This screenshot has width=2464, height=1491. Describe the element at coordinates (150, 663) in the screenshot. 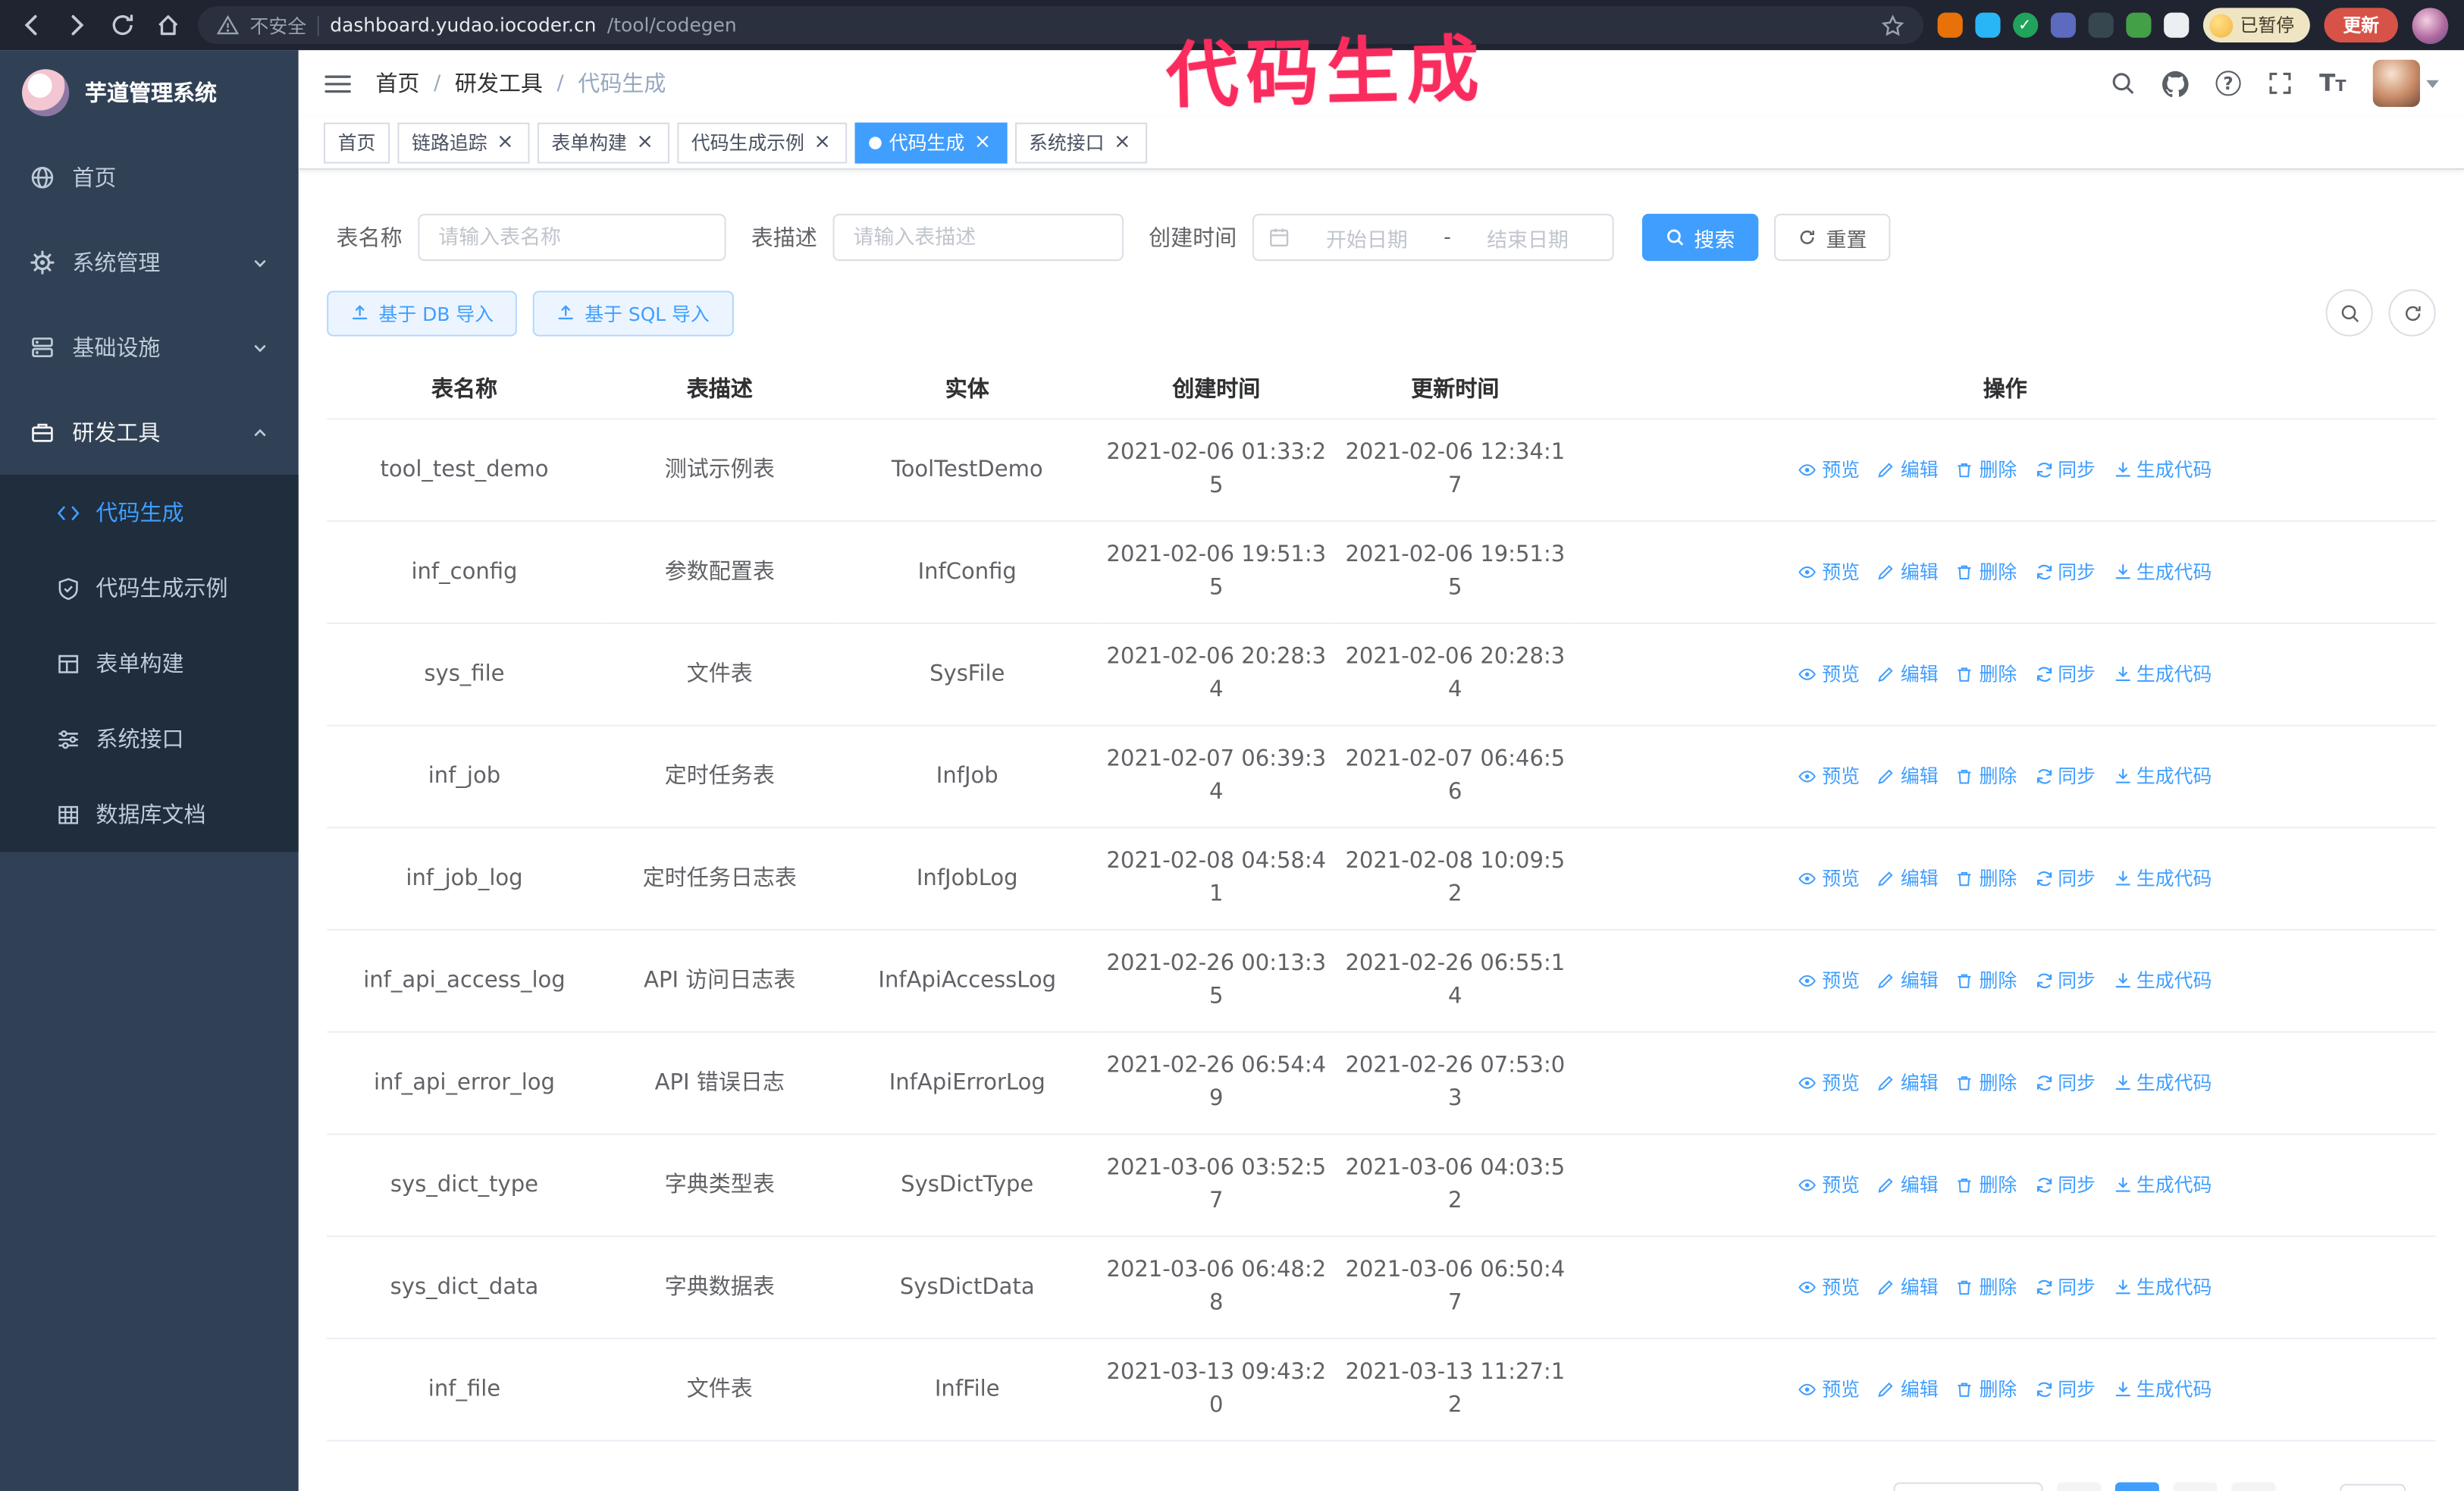

I see `sidebar-subitem-form-builder: 表单构建` at that location.